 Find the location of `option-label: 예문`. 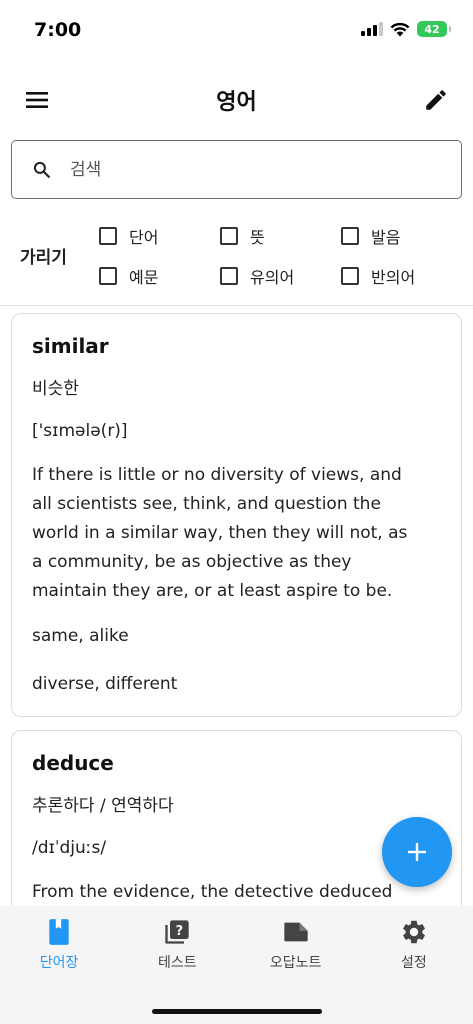

option-label: 예문 is located at coordinates (144, 277).